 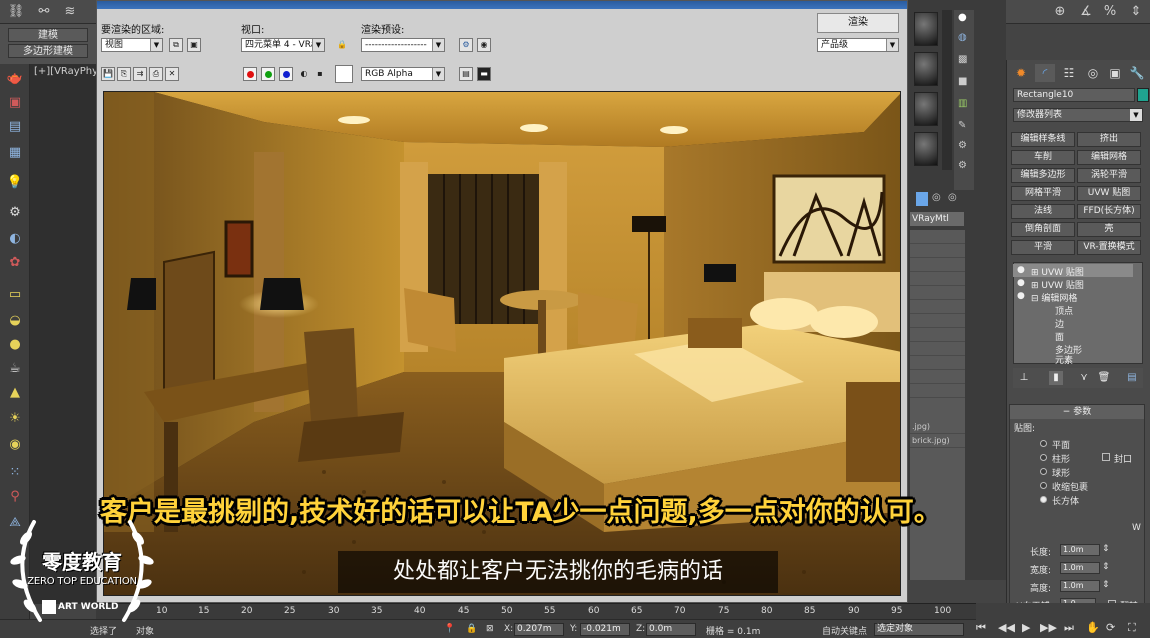 I want to click on viewport-label: [+][VRayPhy, so click(x=66, y=71).